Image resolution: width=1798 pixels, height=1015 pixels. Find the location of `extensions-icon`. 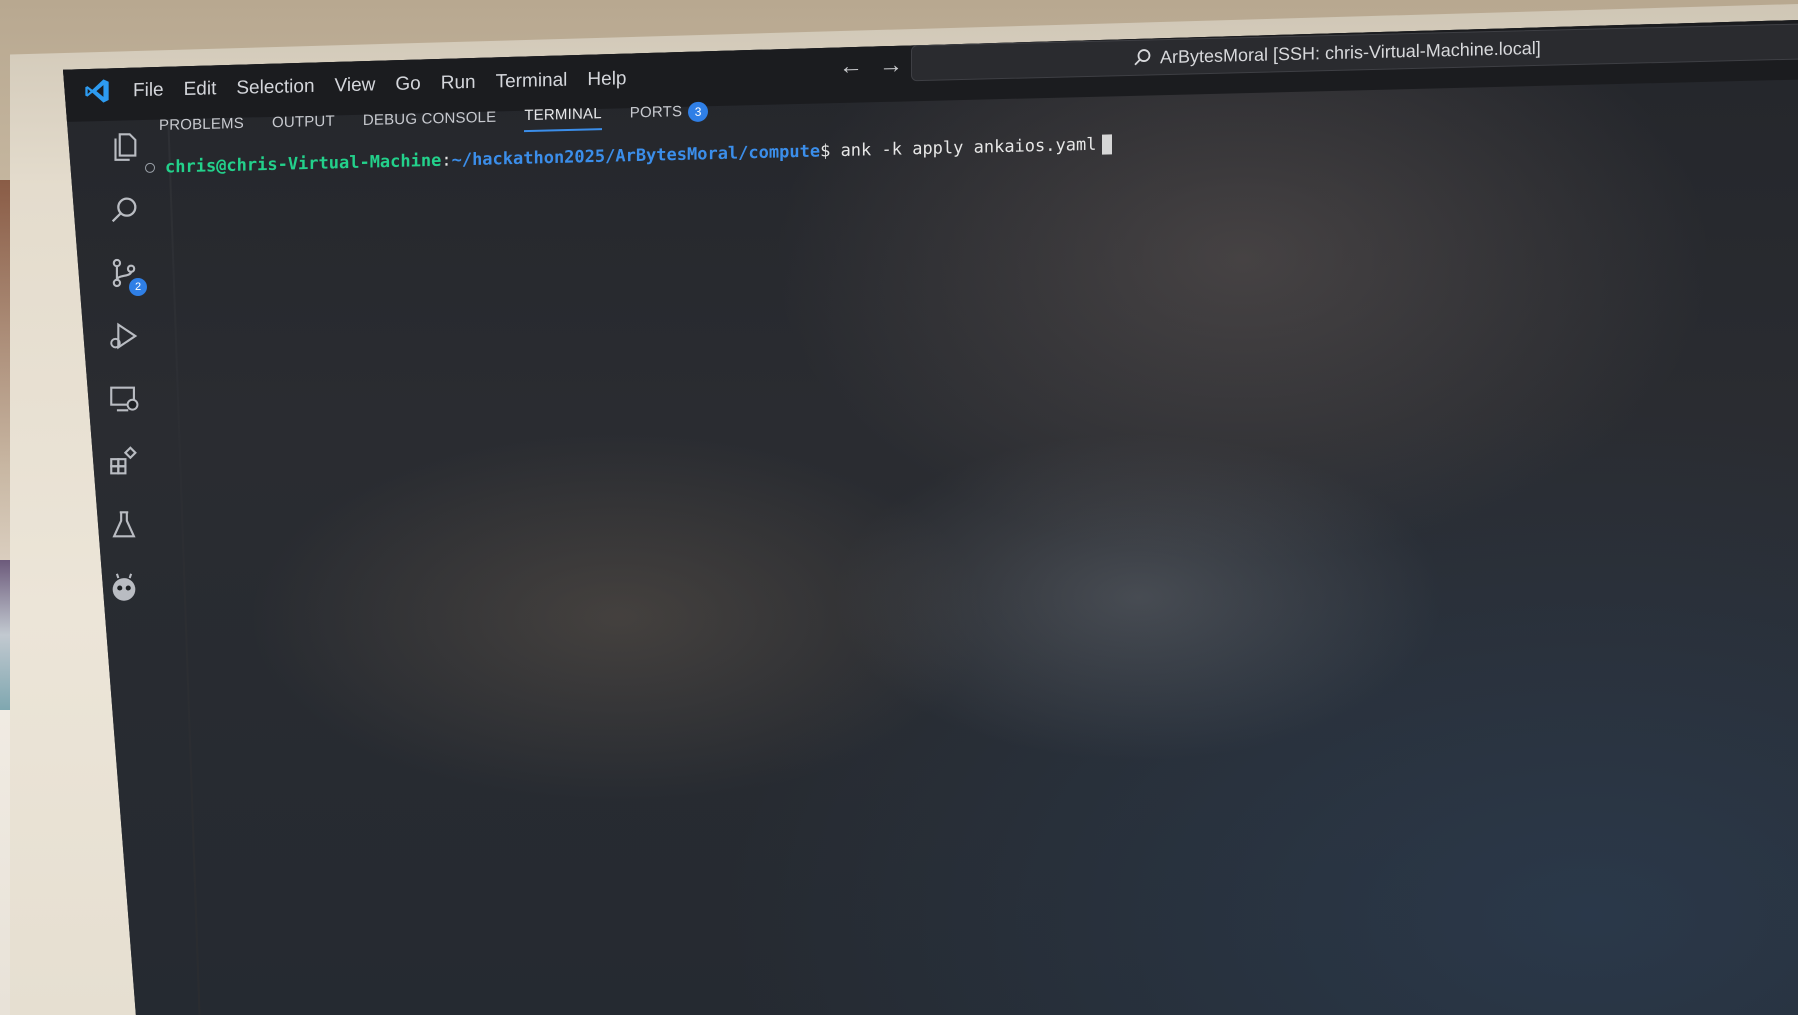

extensions-icon is located at coordinates (124, 462).